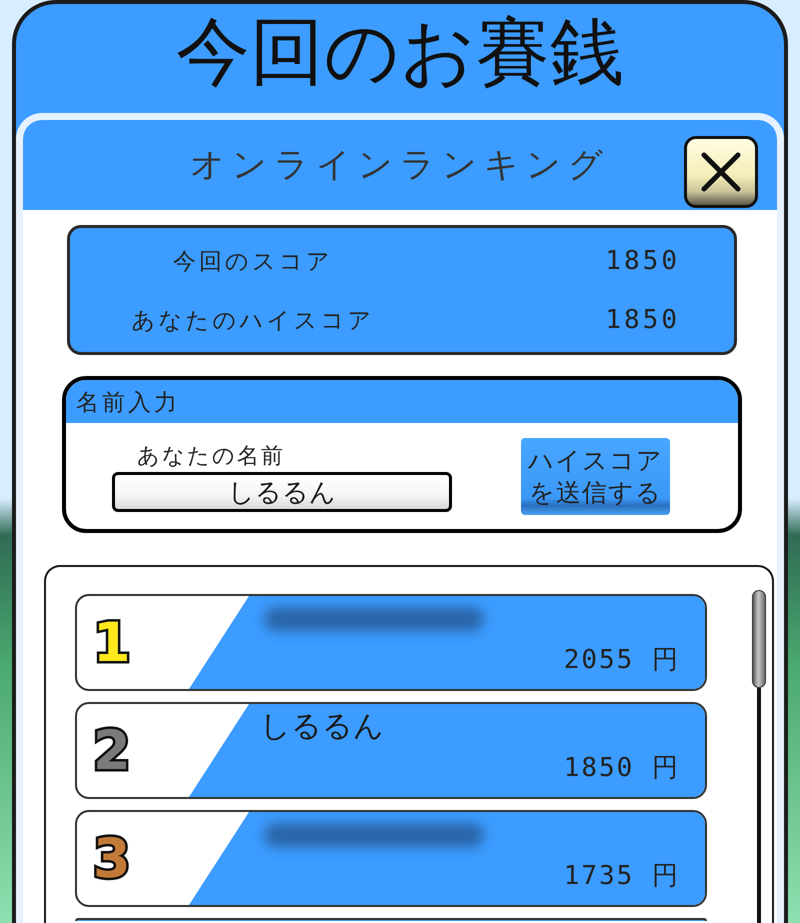  What do you see at coordinates (759, 639) in the screenshot?
I see `scrollbar-thumb` at bounding box center [759, 639].